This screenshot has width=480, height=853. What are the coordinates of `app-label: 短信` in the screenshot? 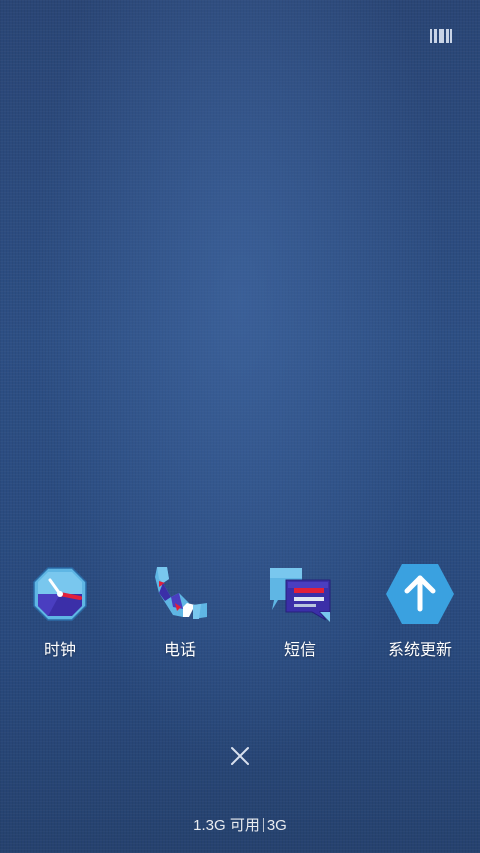 It's located at (299, 649).